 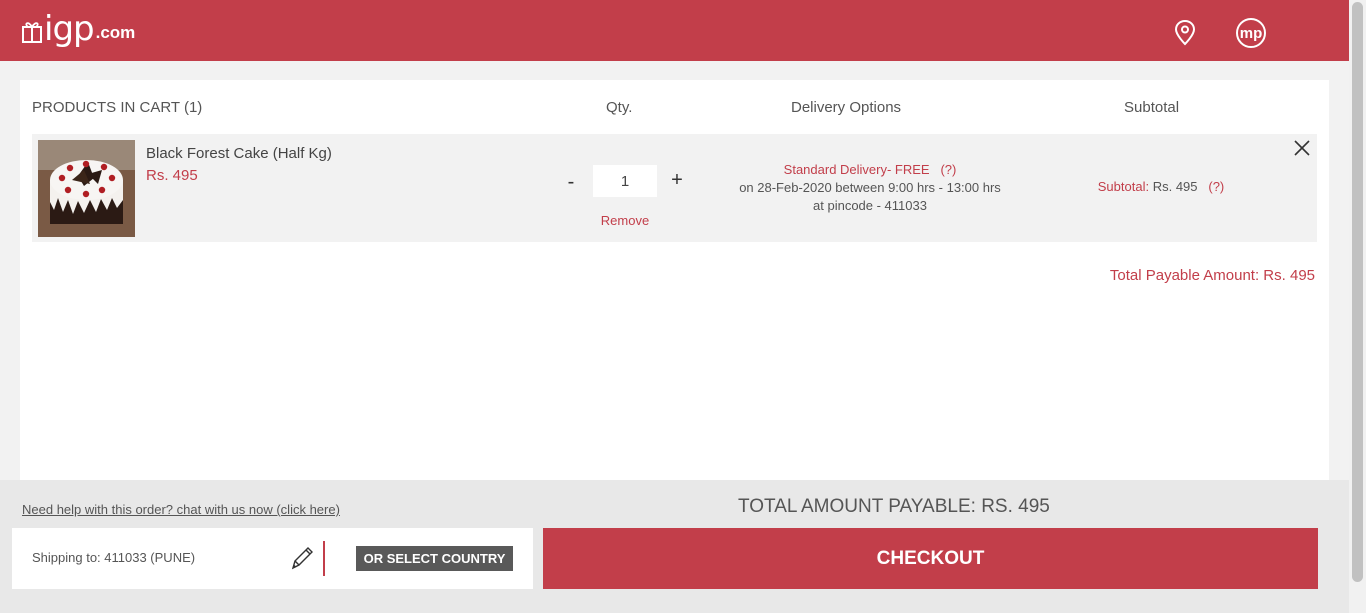 I want to click on scrollbar-thumb, so click(x=1357, y=292).